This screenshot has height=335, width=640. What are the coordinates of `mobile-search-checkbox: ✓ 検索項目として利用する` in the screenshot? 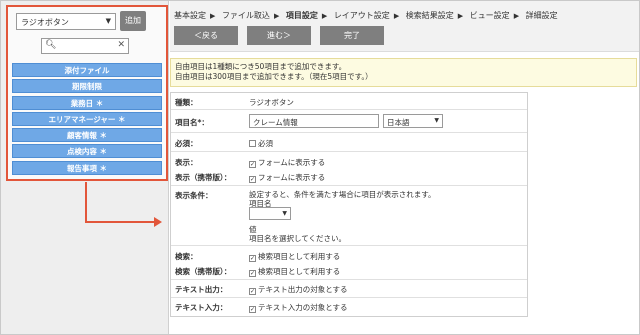 It's located at (294, 271).